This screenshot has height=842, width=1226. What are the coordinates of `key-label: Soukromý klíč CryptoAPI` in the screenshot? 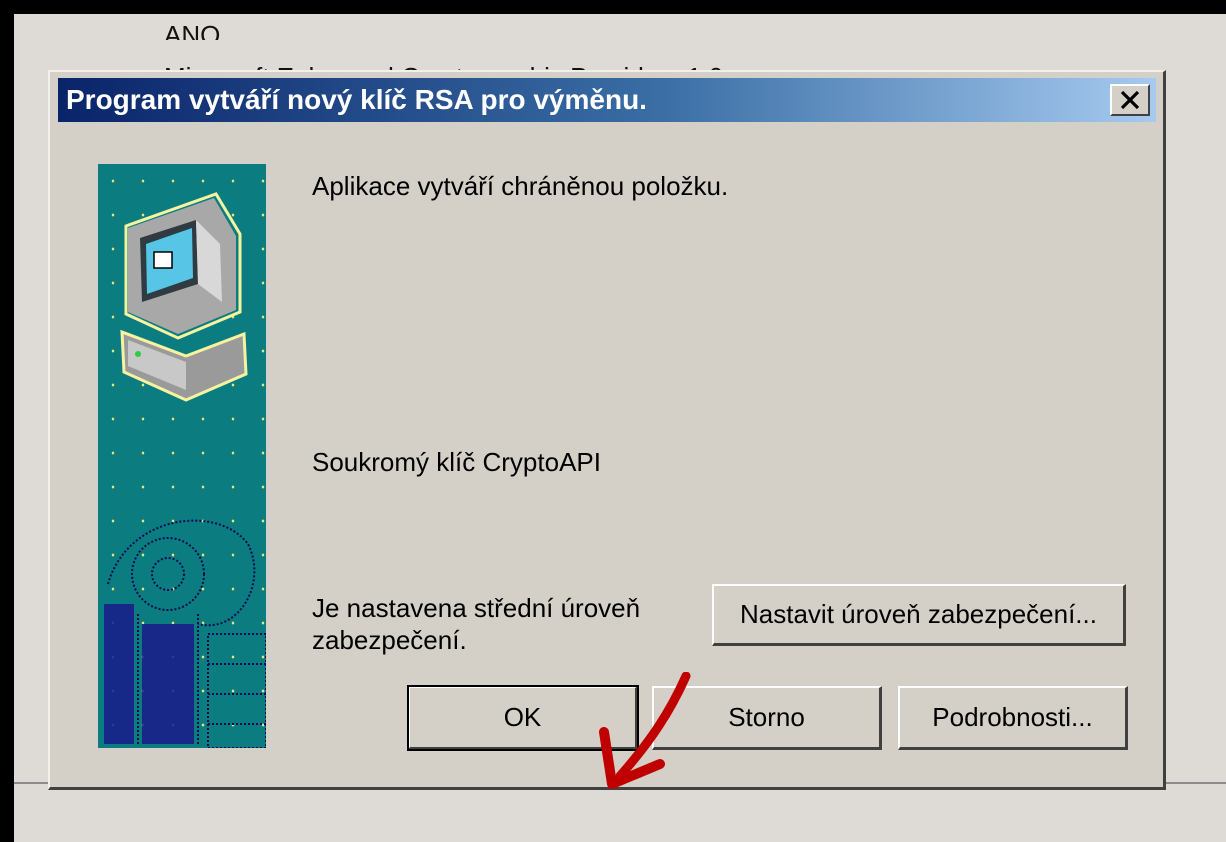 It's located at (456, 462).